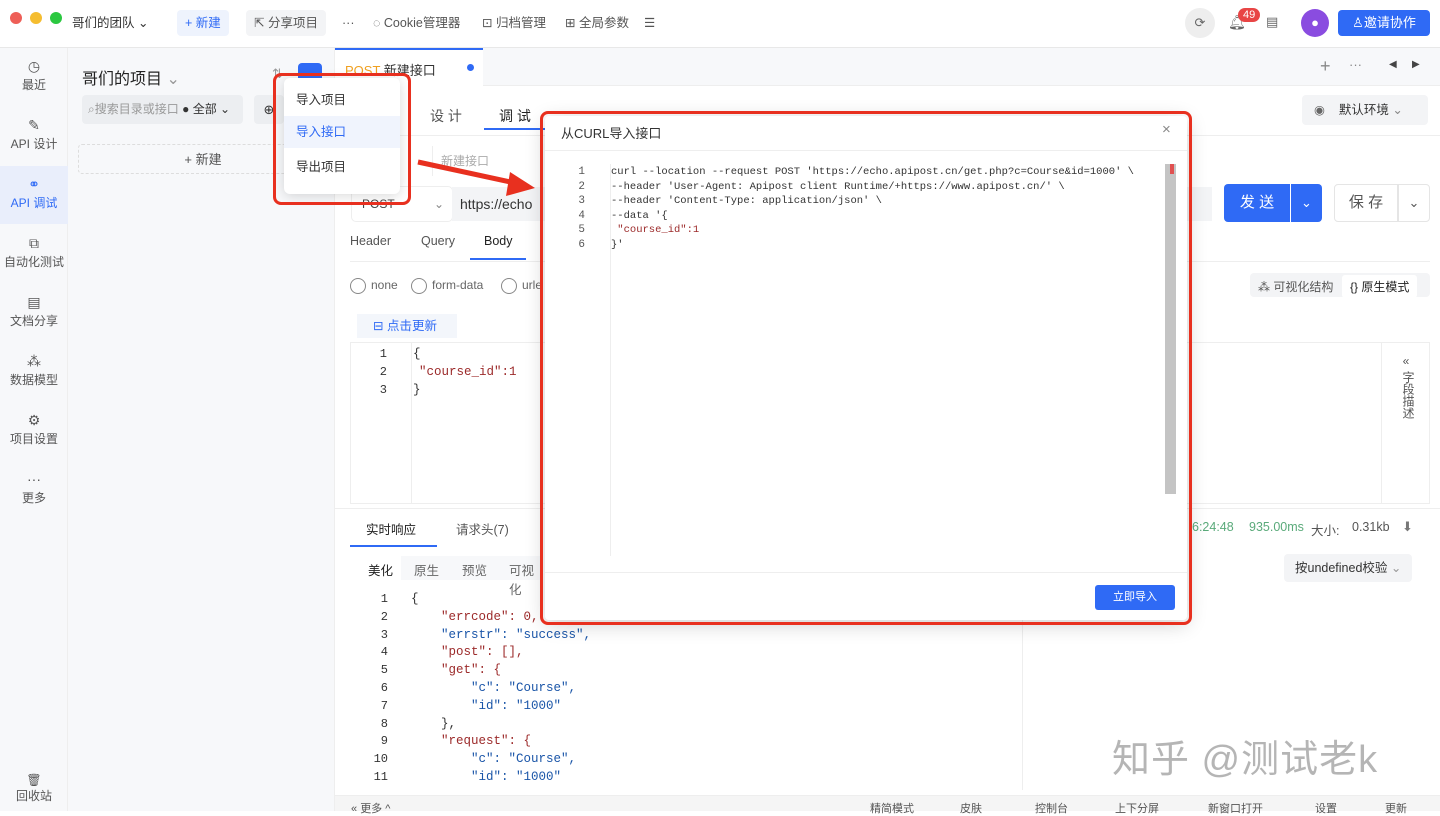  I want to click on footer: « 更多 ^ 精简模式 皮肤 控制台 上下分屏 新窗口打开 设置 更新, so click(887, 805).